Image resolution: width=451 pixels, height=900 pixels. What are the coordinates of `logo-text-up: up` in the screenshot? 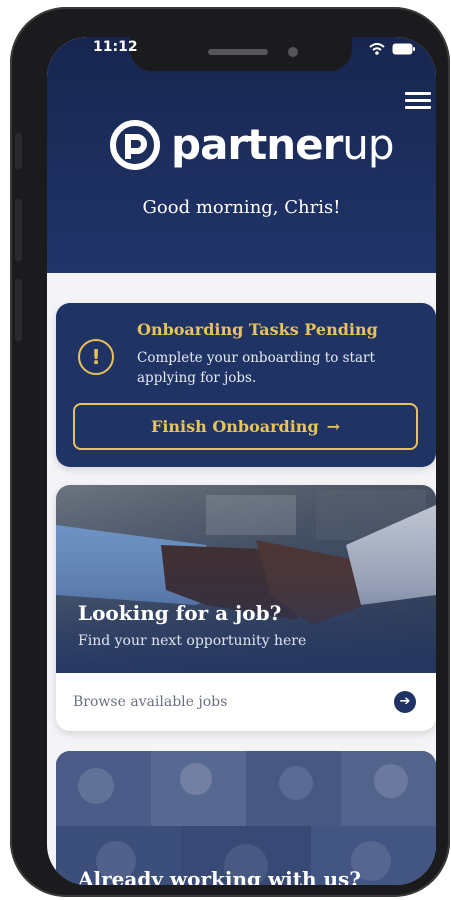 It's located at (368, 144).